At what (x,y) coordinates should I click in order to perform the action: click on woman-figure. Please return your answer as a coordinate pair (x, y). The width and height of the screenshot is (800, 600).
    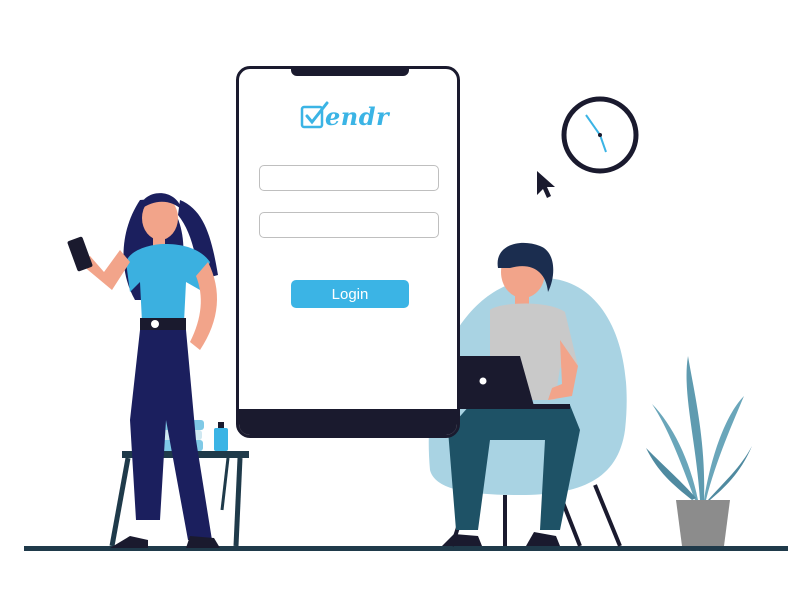
    Looking at the image, I should click on (143, 370).